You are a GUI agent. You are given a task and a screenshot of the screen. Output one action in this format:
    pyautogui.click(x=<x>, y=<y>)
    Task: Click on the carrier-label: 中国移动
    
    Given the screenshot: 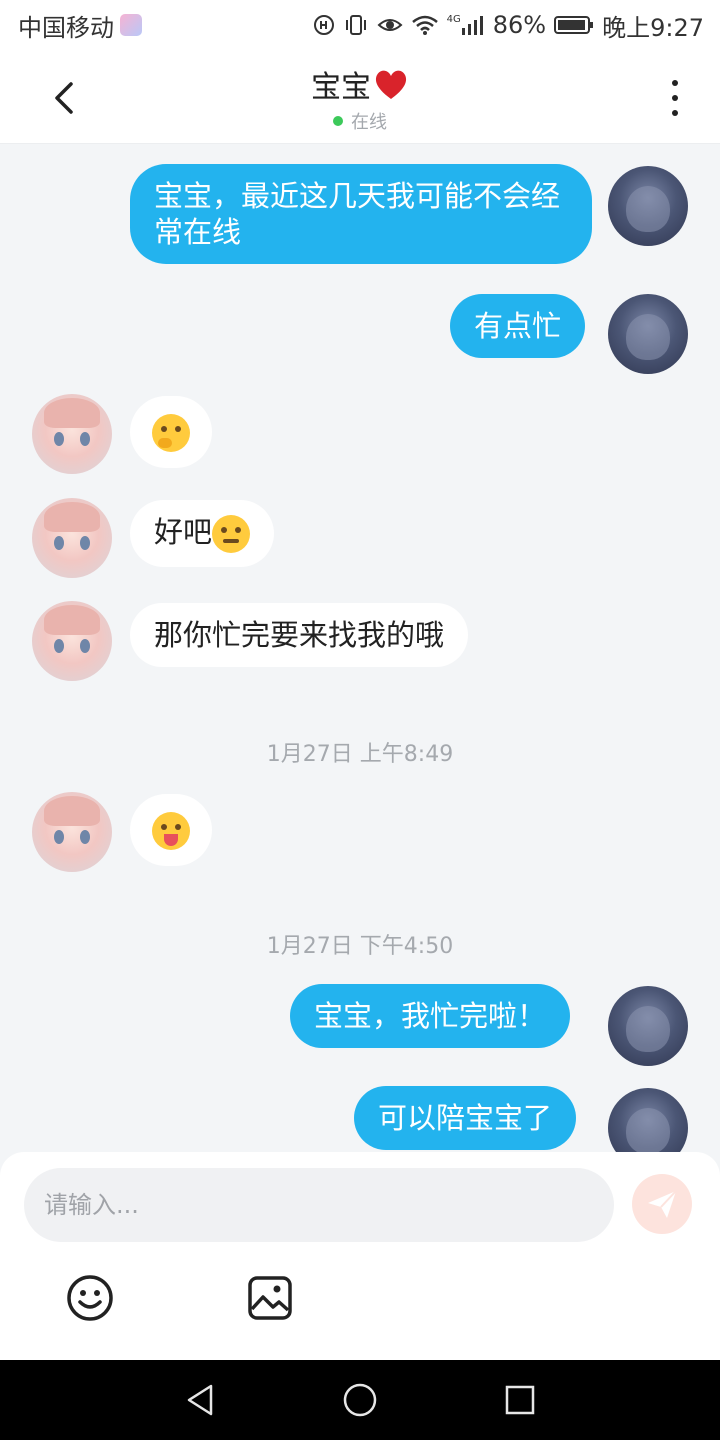 What is the action you would take?
    pyautogui.click(x=66, y=27)
    